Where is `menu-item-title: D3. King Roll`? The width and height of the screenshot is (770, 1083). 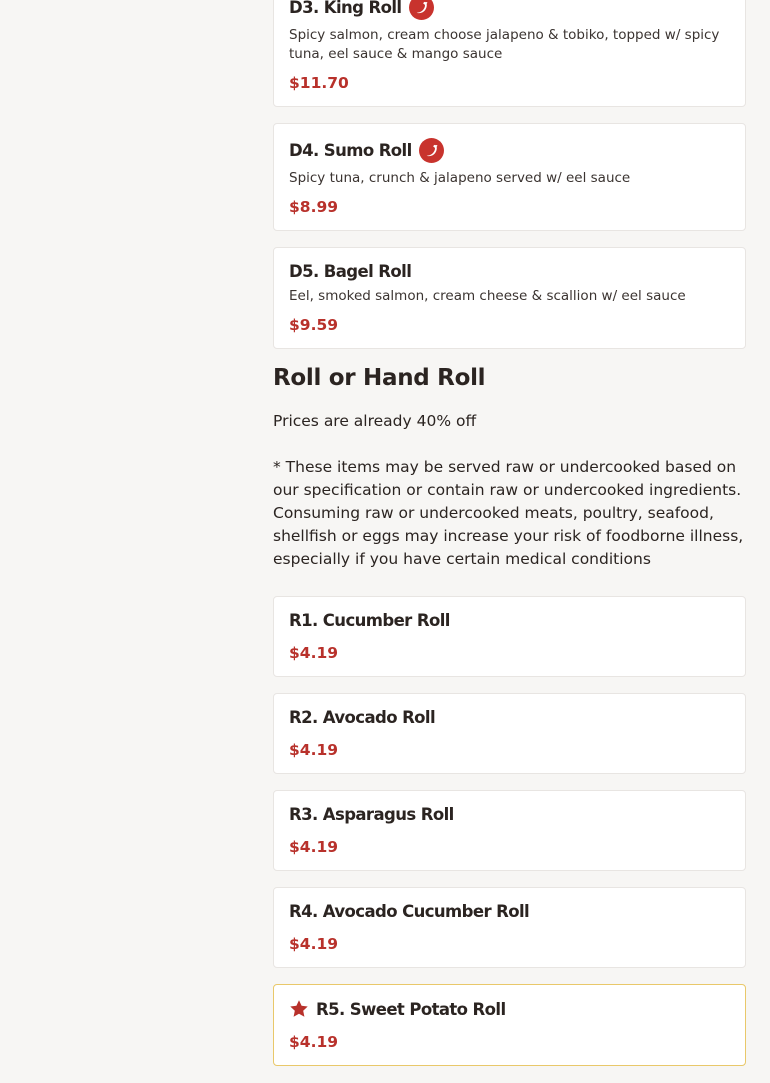
menu-item-title: D3. King Roll is located at coordinates (345, 8).